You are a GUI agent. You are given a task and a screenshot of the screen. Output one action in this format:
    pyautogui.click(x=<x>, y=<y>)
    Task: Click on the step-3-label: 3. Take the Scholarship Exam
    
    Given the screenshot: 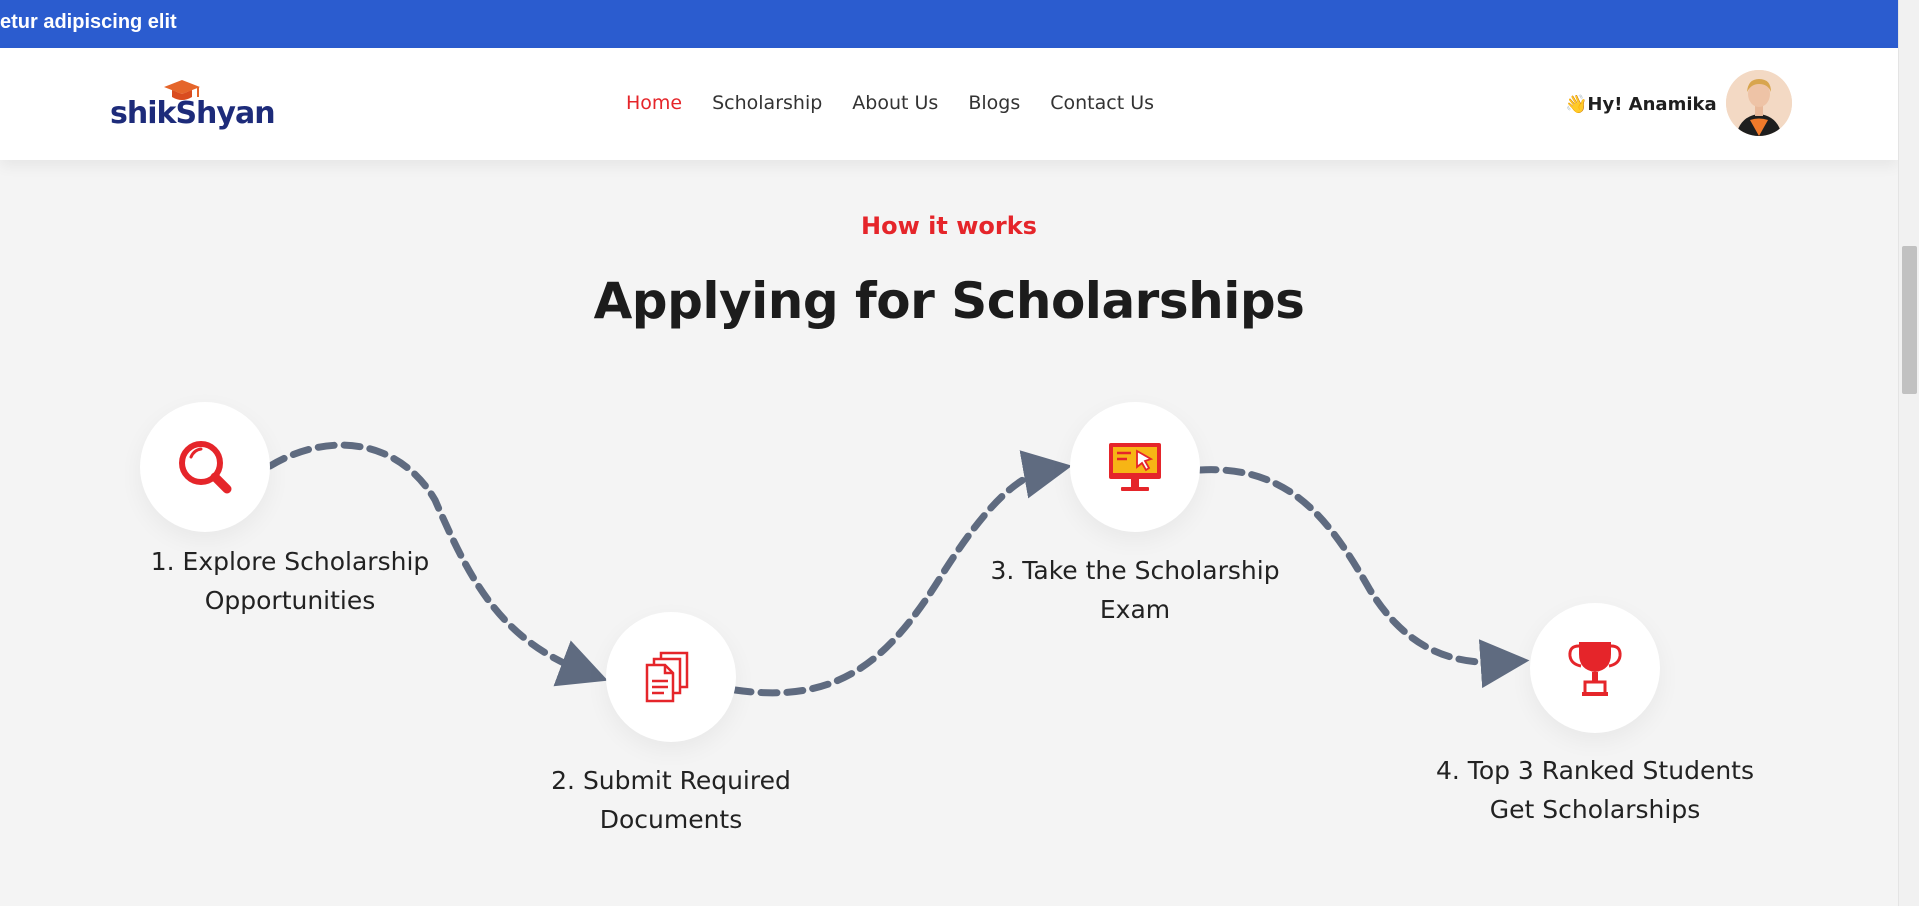 What is the action you would take?
    pyautogui.click(x=1135, y=590)
    